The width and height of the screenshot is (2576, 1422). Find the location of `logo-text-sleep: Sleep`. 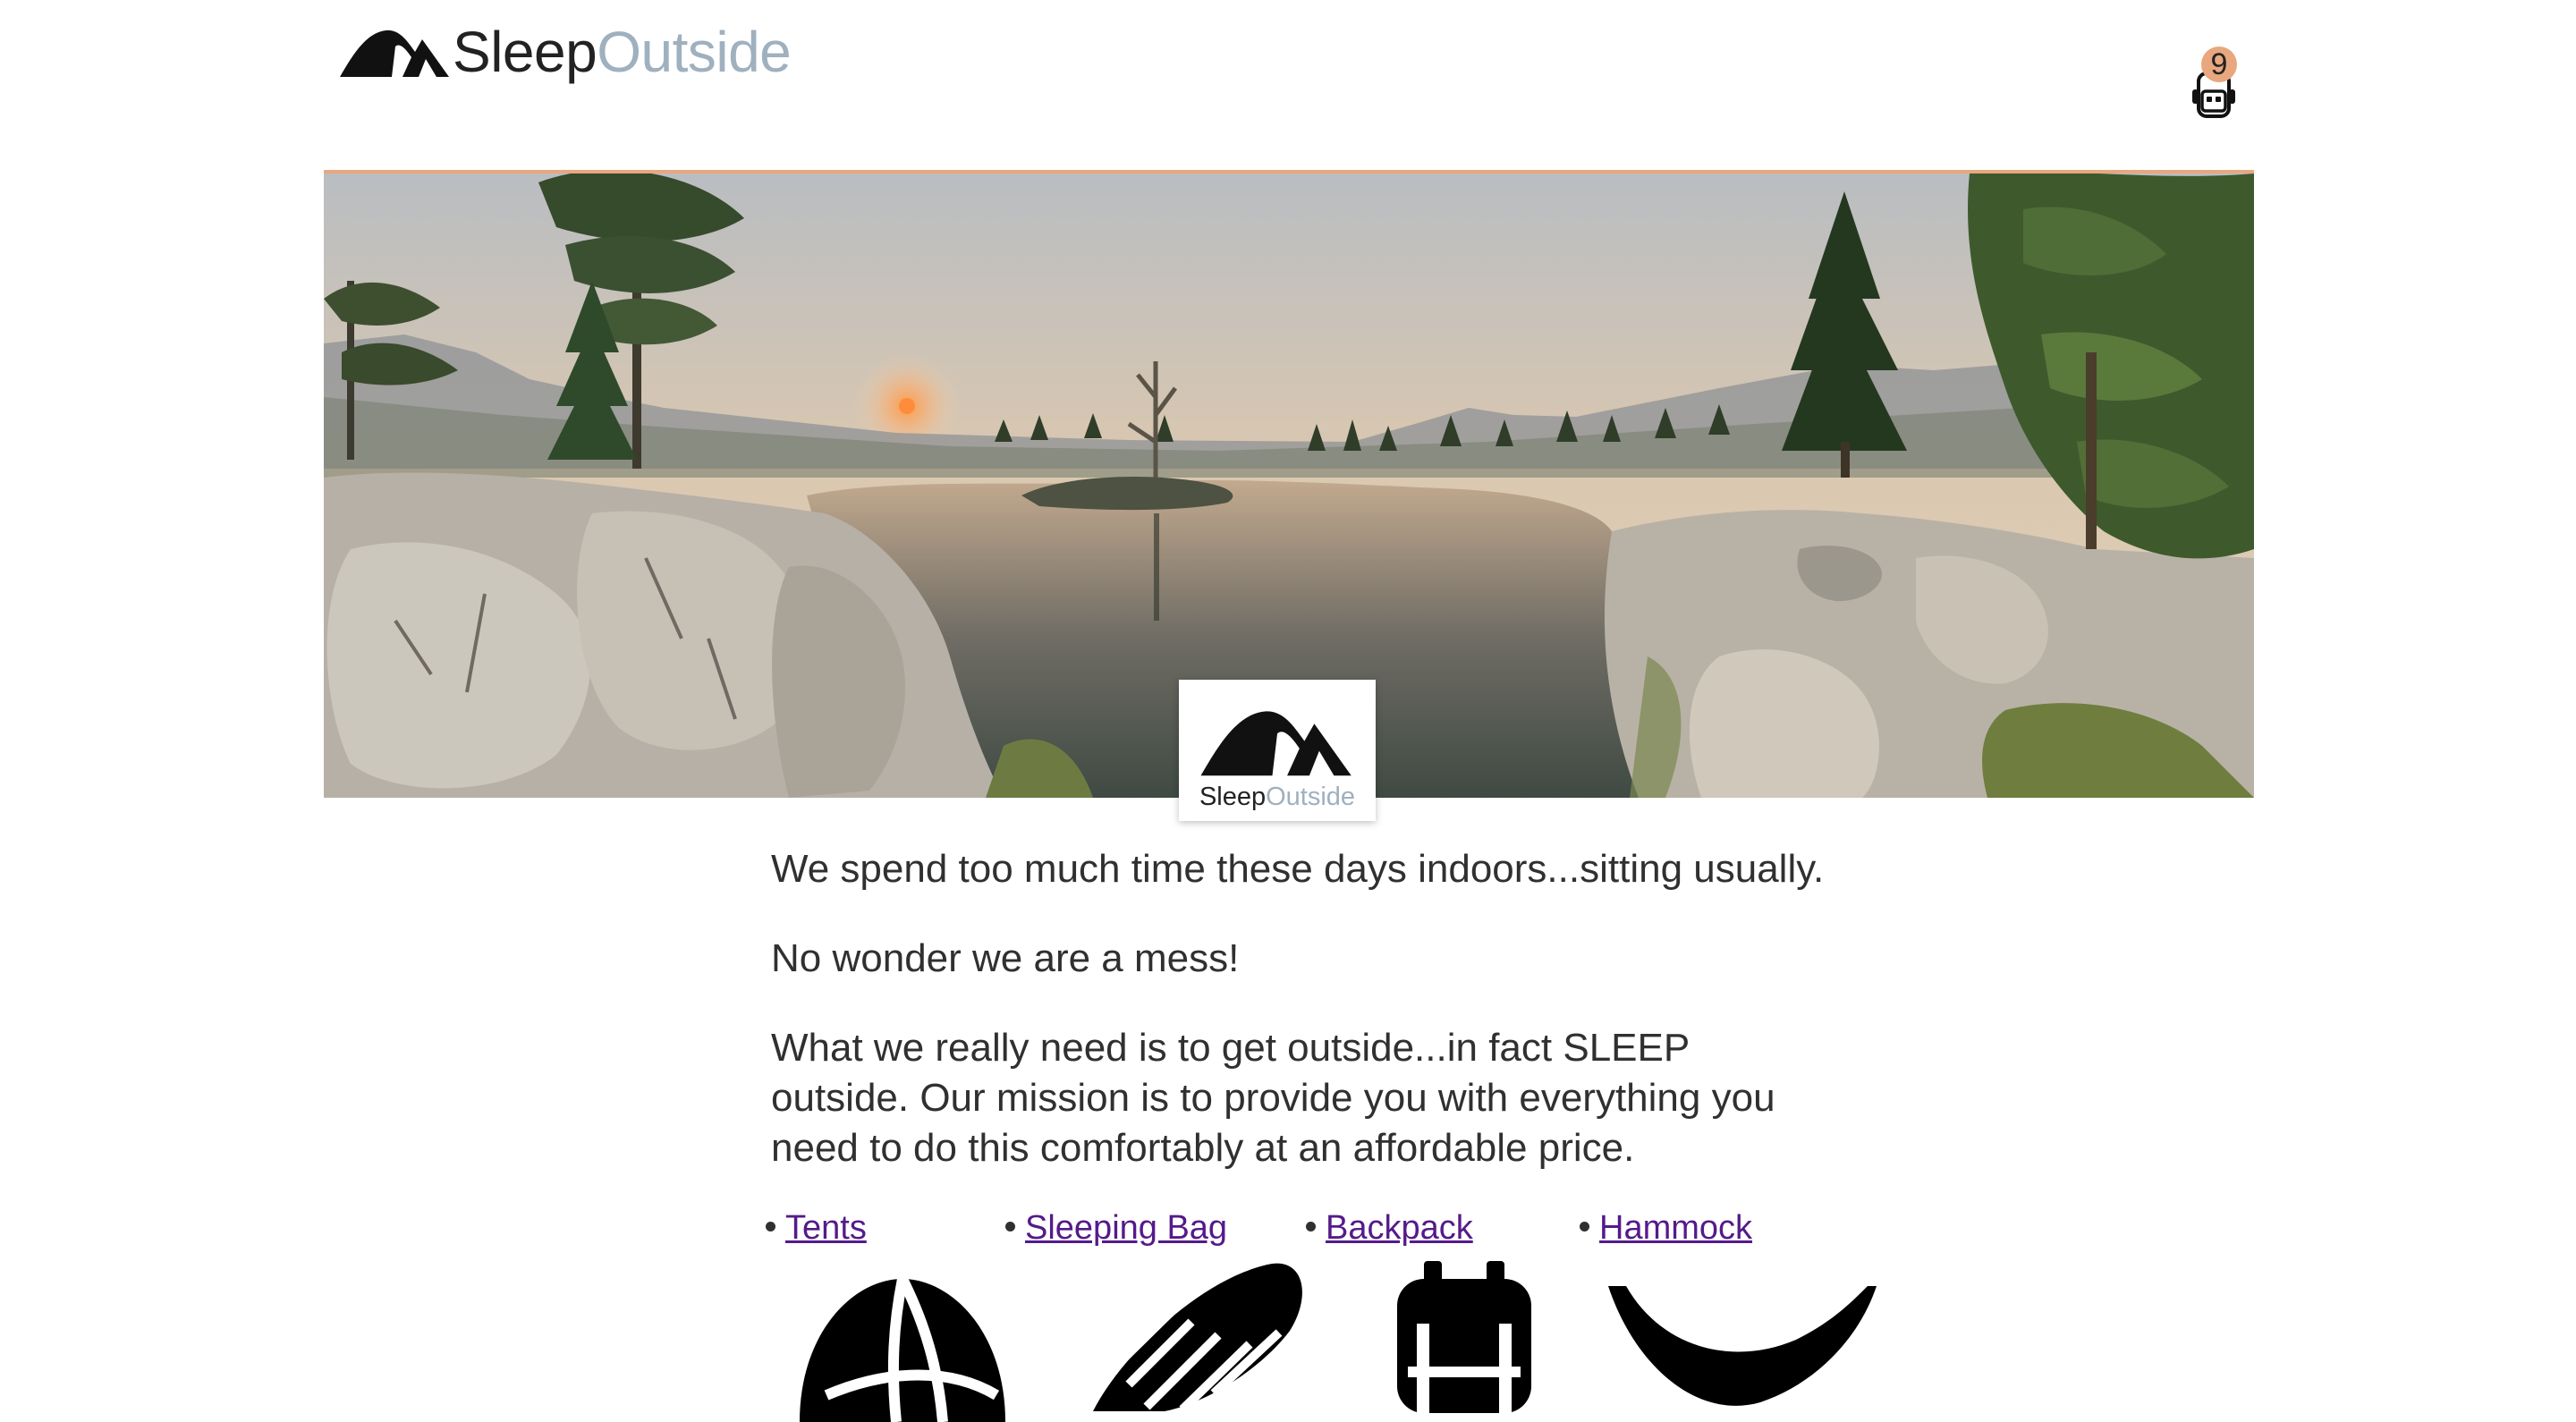

logo-text-sleep: Sleep is located at coordinates (525, 52).